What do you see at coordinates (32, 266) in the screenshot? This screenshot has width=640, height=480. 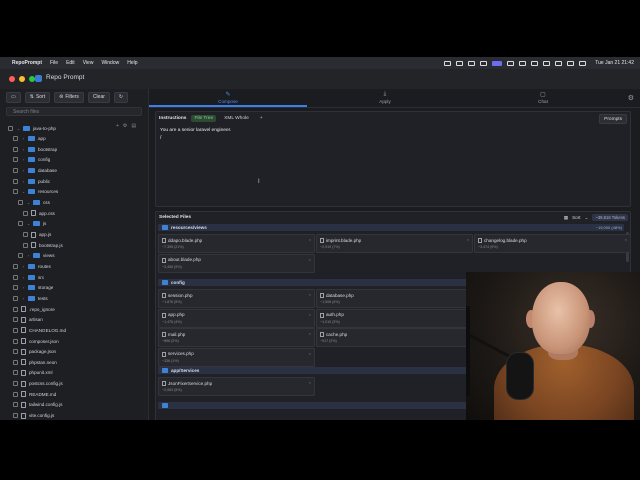 I see `tree-folder-row: › routes` at bounding box center [32, 266].